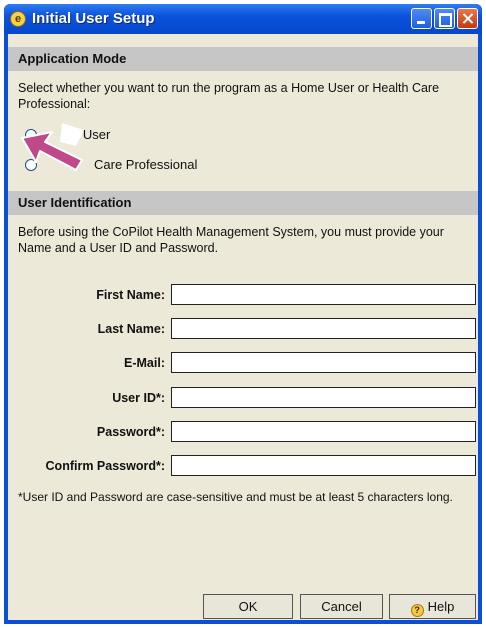  What do you see at coordinates (444, 18) in the screenshot?
I see `maximize-button` at bounding box center [444, 18].